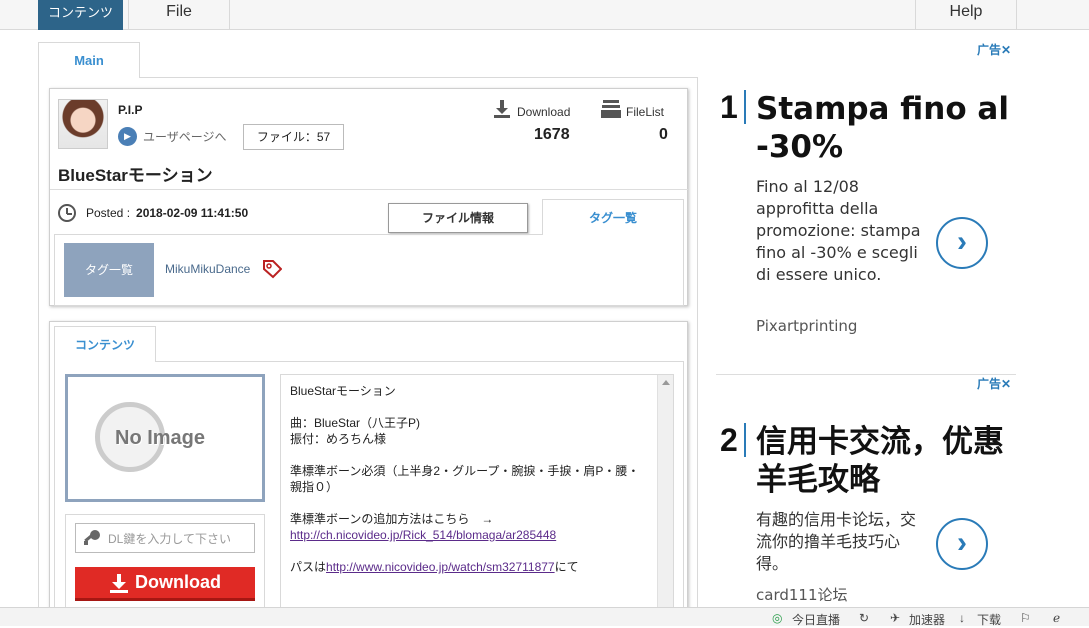 This screenshot has height=628, width=1089. What do you see at coordinates (343, 391) in the screenshot?
I see `desc-line: BlueStarモーション` at bounding box center [343, 391].